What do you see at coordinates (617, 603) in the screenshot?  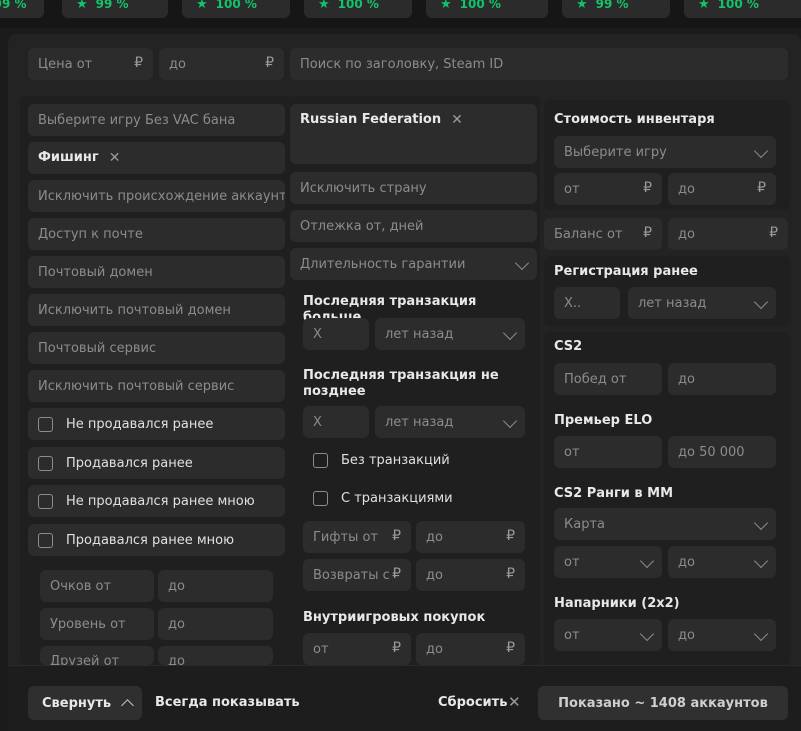 I see `wingman-label: Напарники (2x2)` at bounding box center [617, 603].